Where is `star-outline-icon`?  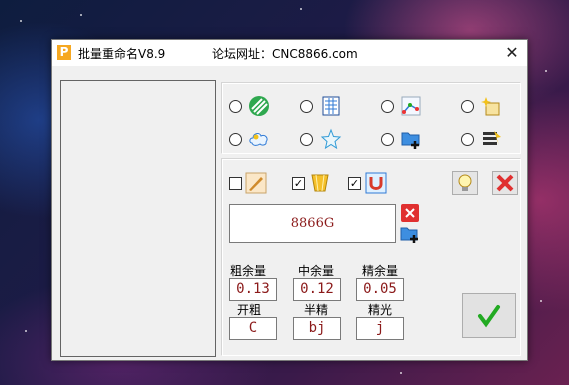 star-outline-icon is located at coordinates (331, 139).